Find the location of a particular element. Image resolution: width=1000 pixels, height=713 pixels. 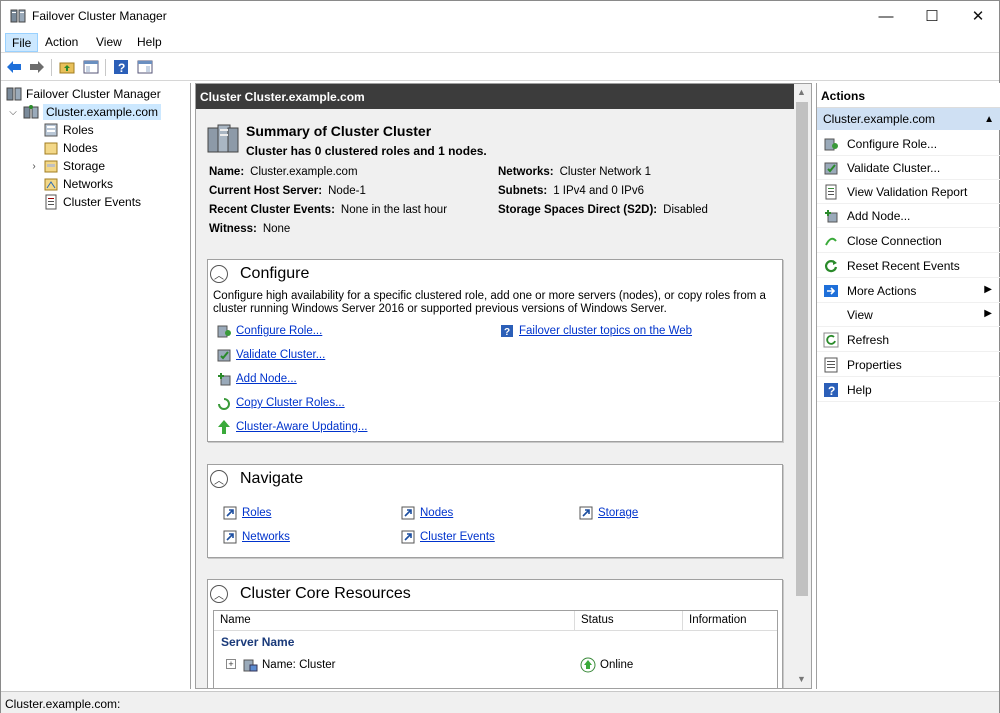

nav-link-storage: Storage is located at coordinates (608, 513).